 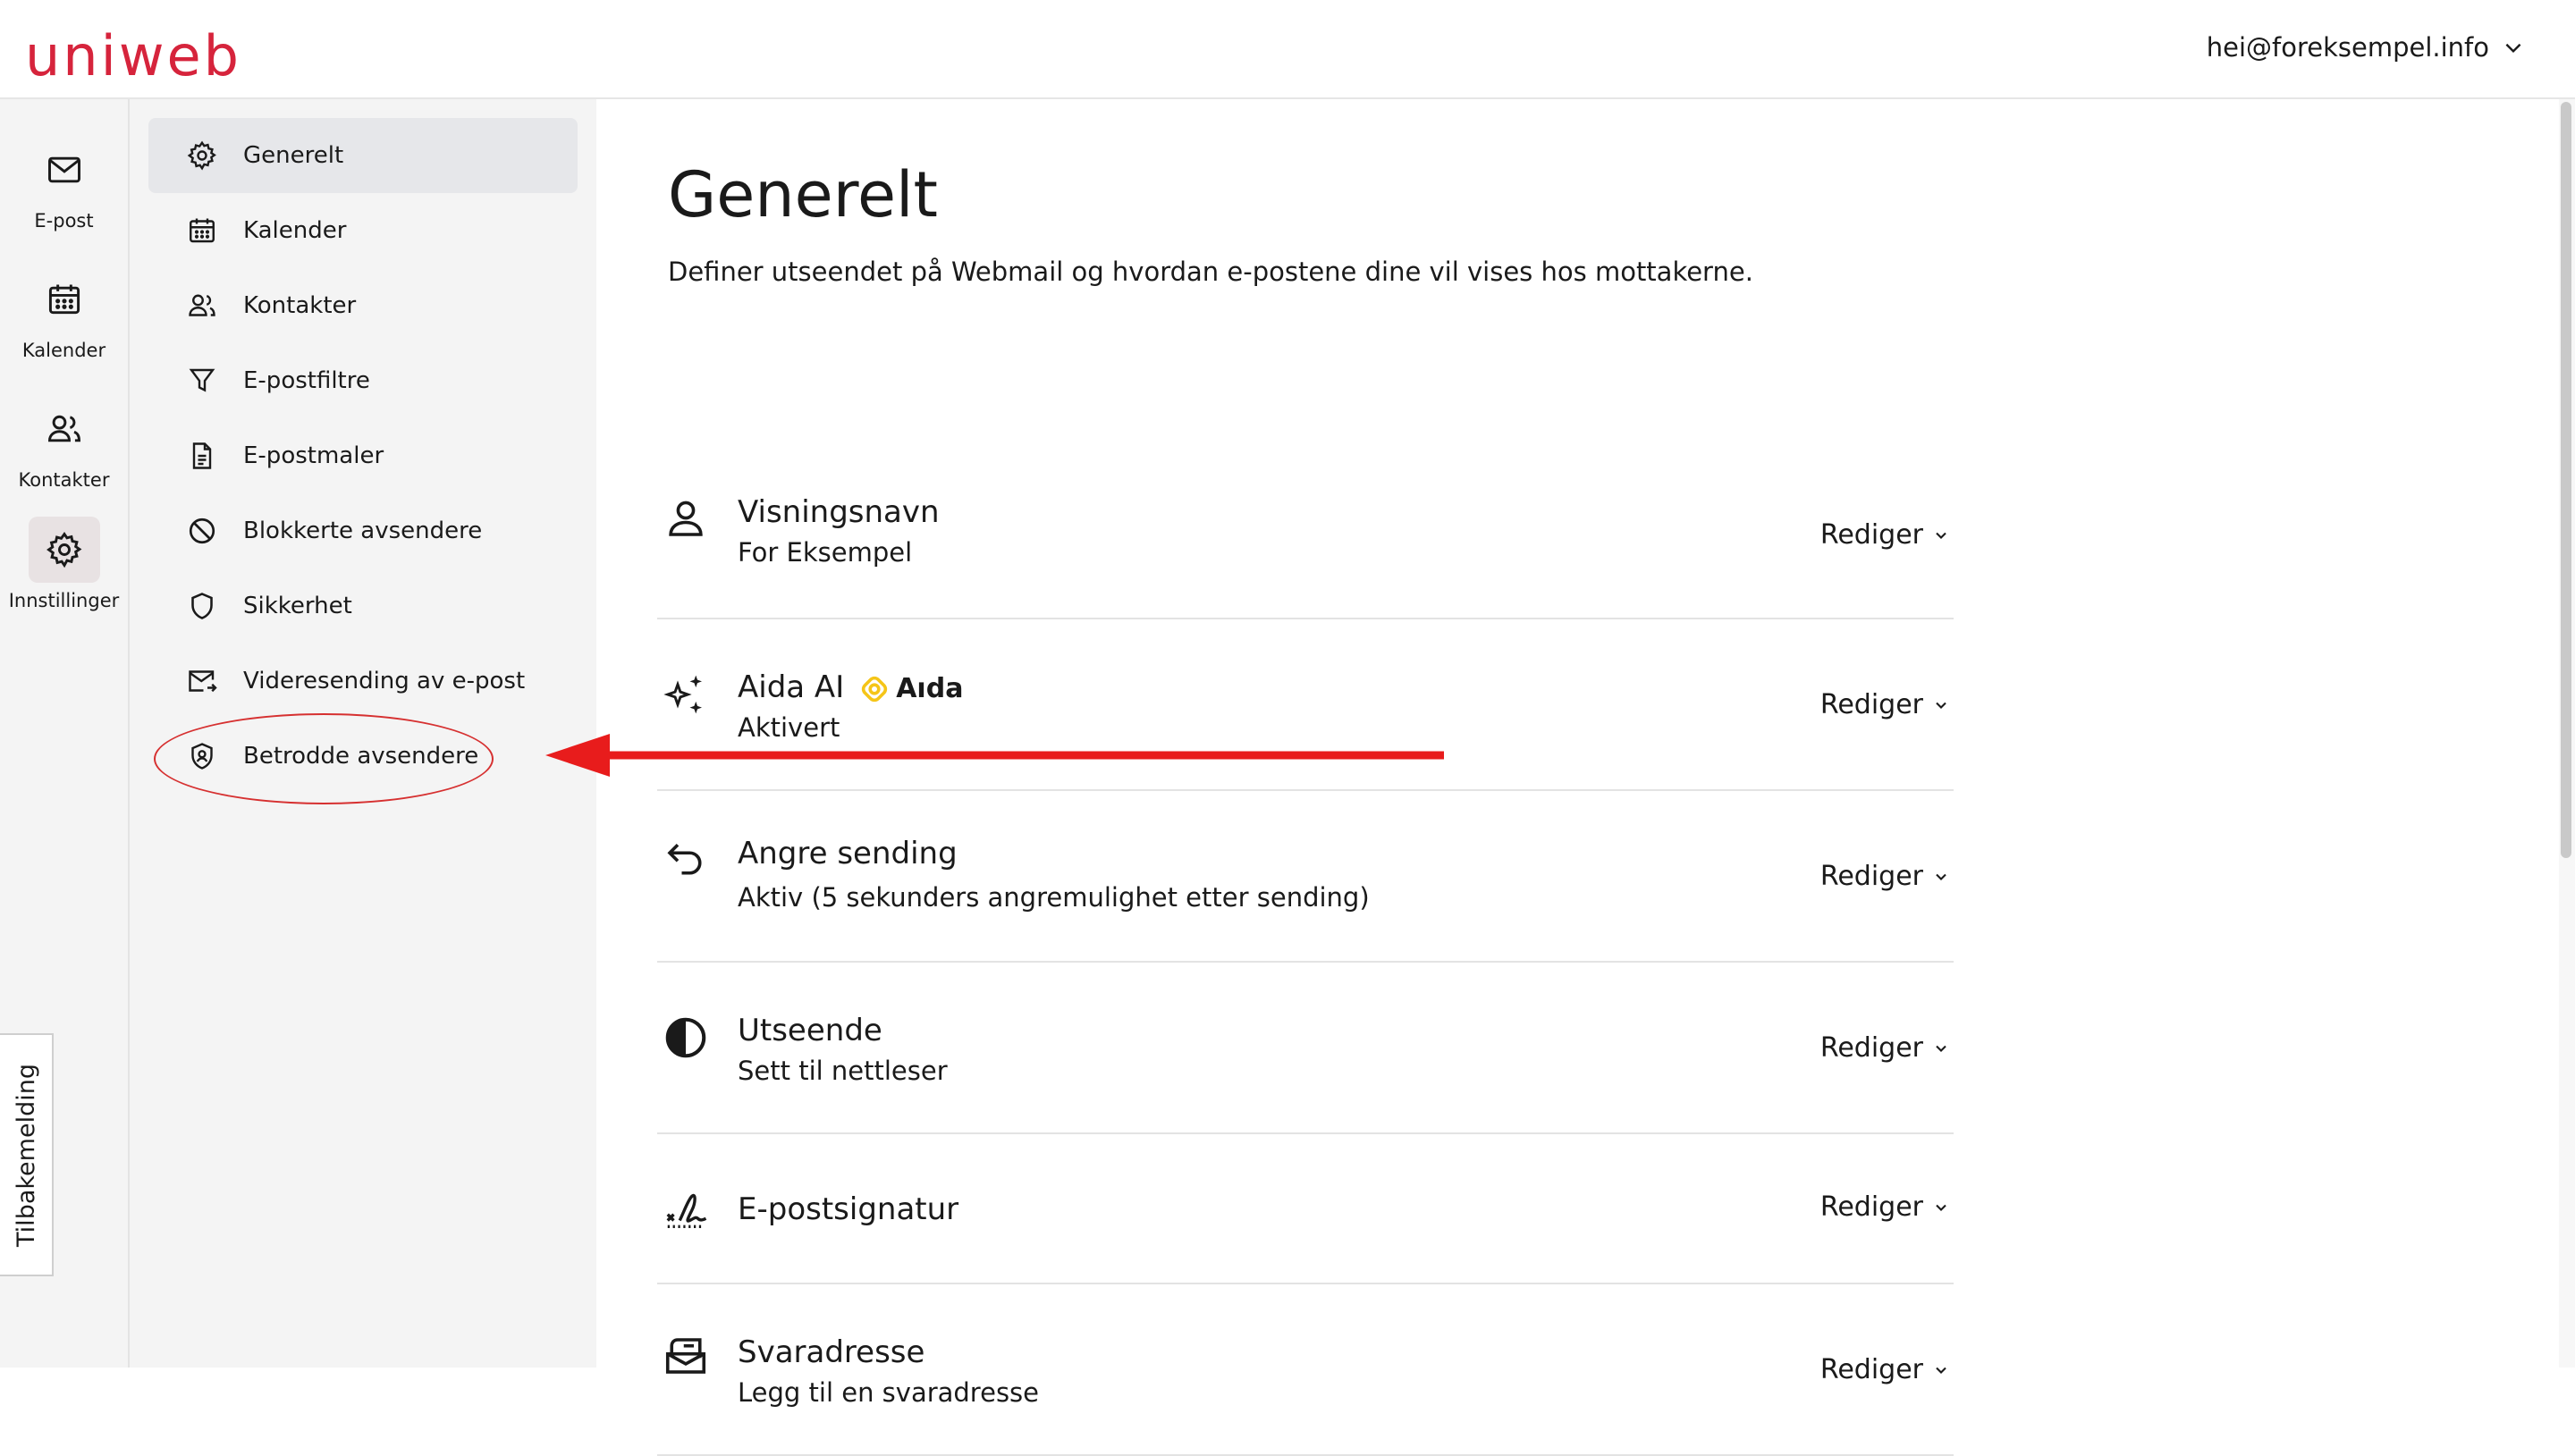 What do you see at coordinates (133, 56) in the screenshot?
I see `uniweb-logo: uniweb` at bounding box center [133, 56].